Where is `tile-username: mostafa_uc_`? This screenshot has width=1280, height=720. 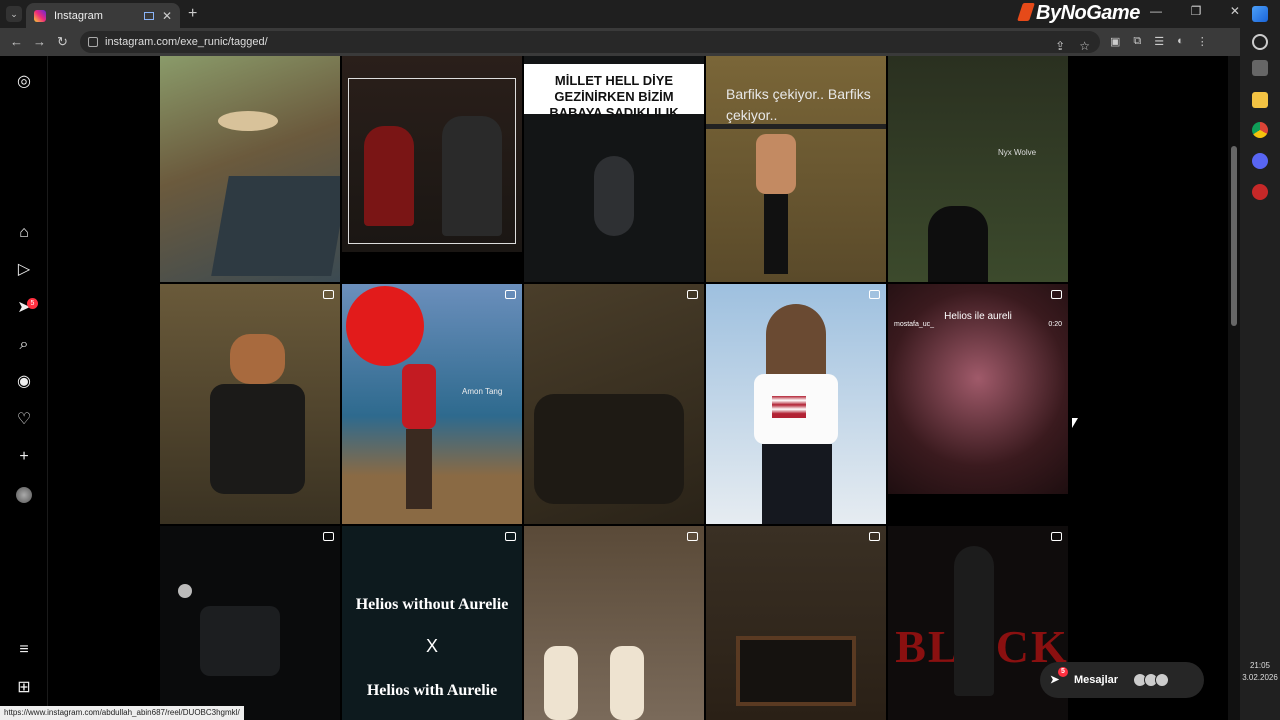 tile-username: mostafa_uc_ is located at coordinates (914, 324).